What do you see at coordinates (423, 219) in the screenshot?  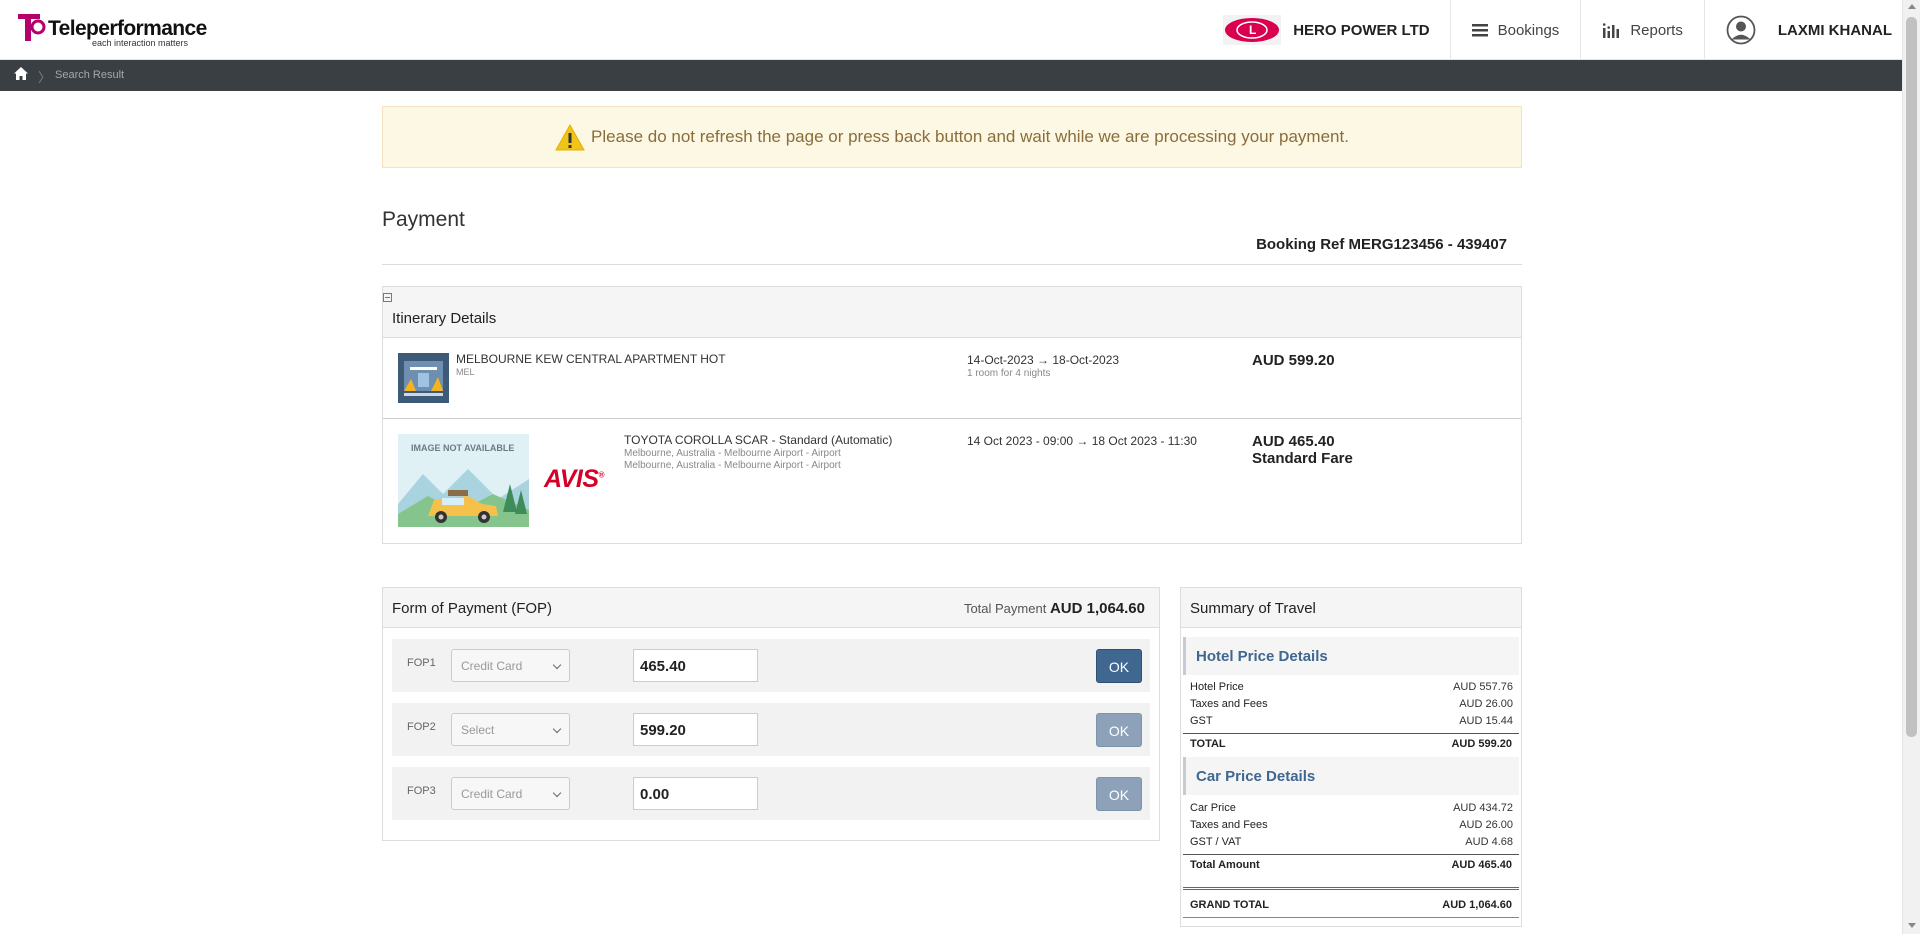 I see `page-title: Payment` at bounding box center [423, 219].